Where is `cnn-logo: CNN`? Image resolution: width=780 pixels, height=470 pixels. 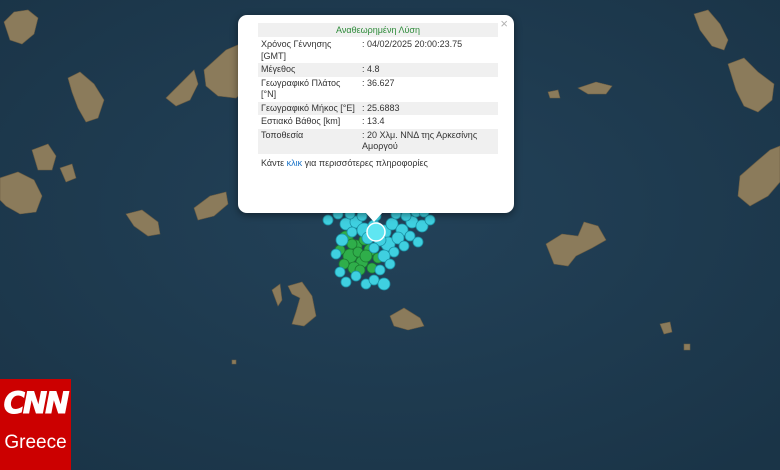
cnn-logo: CNN is located at coordinates (36, 403).